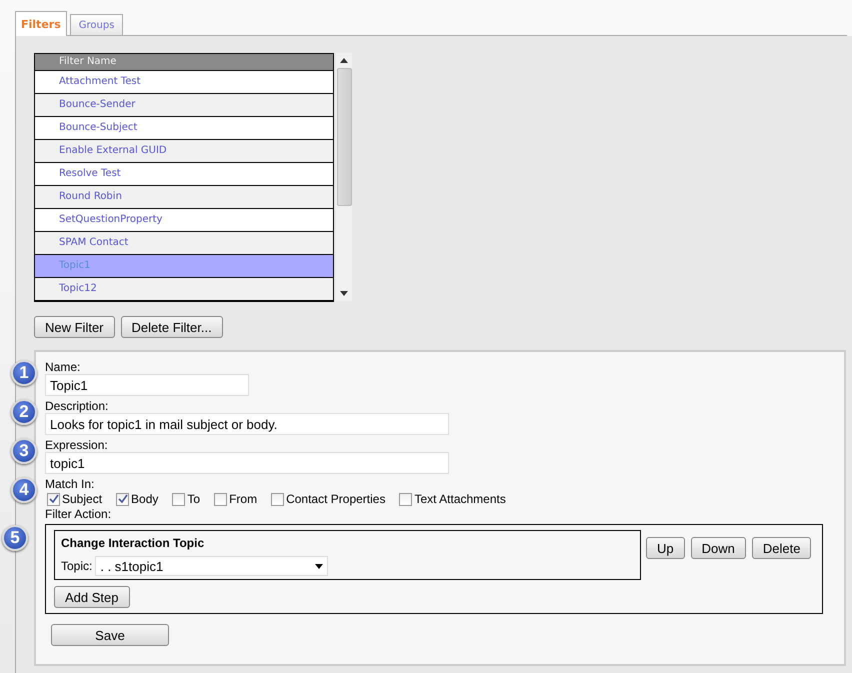 The height and width of the screenshot is (673, 852). I want to click on add-step-button: Add Step, so click(92, 597).